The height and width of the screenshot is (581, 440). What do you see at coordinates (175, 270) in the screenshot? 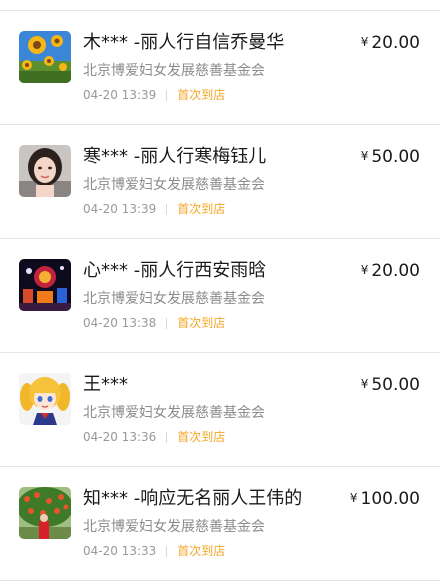
I see `donor-title: 心*** -丽人行西安雨晗` at bounding box center [175, 270].